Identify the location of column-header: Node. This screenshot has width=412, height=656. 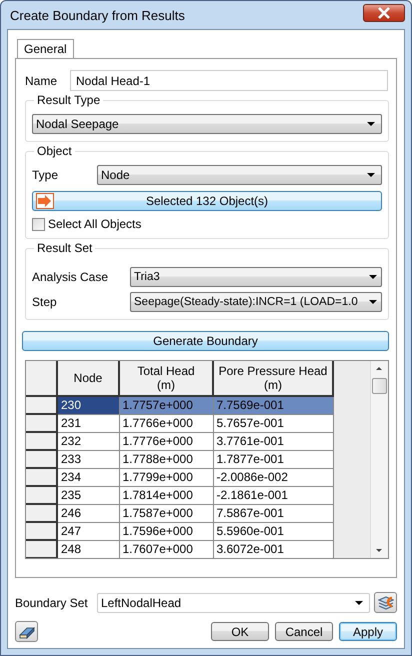
(88, 378).